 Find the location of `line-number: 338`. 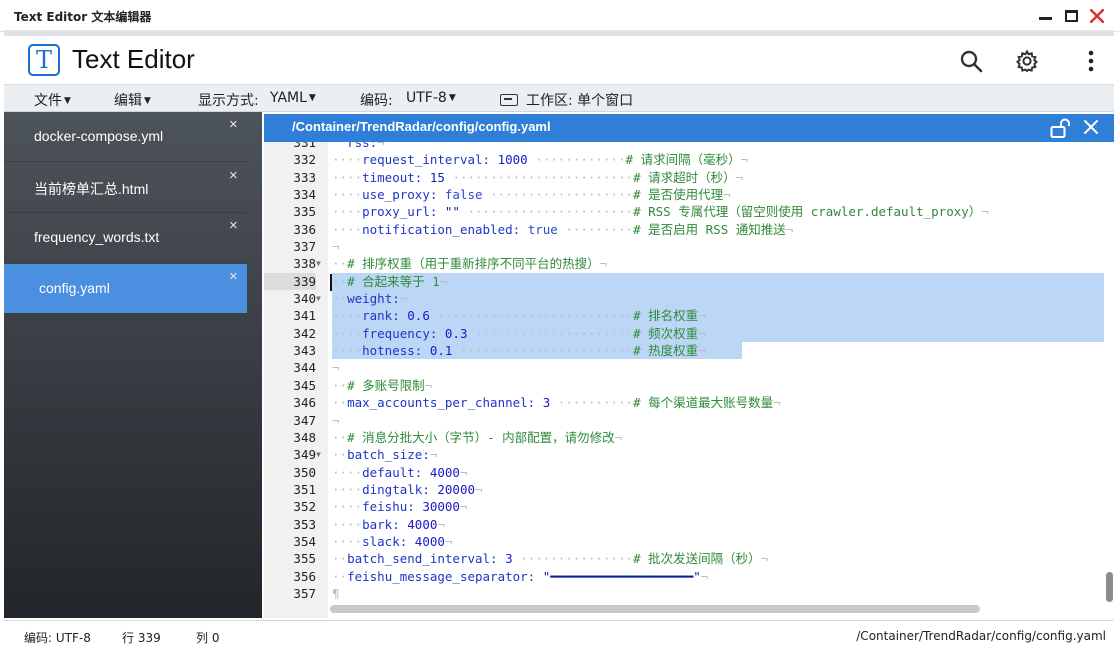

line-number: 338 is located at coordinates (304, 264).